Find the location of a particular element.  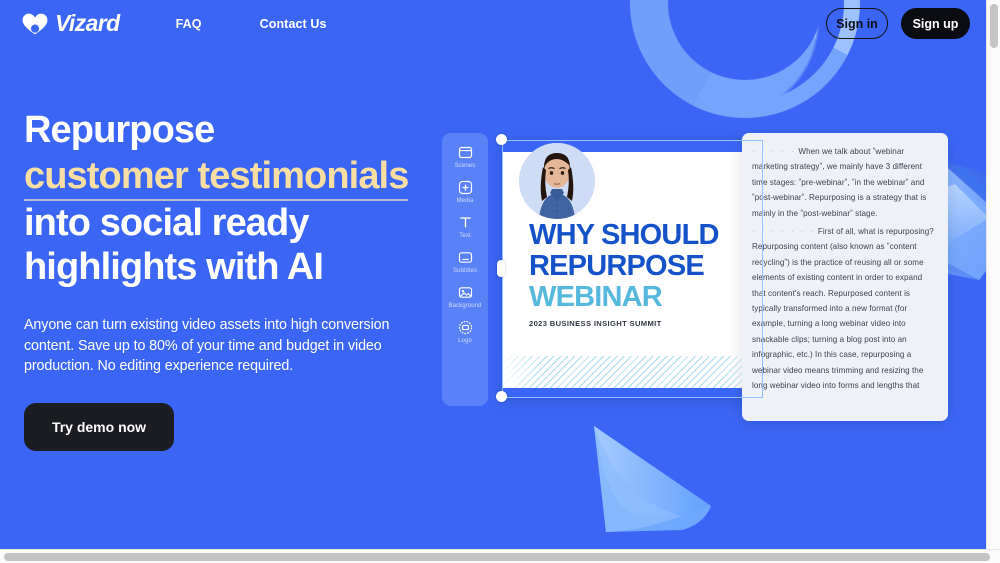

horizontal-scrollbar is located at coordinates (500, 556).